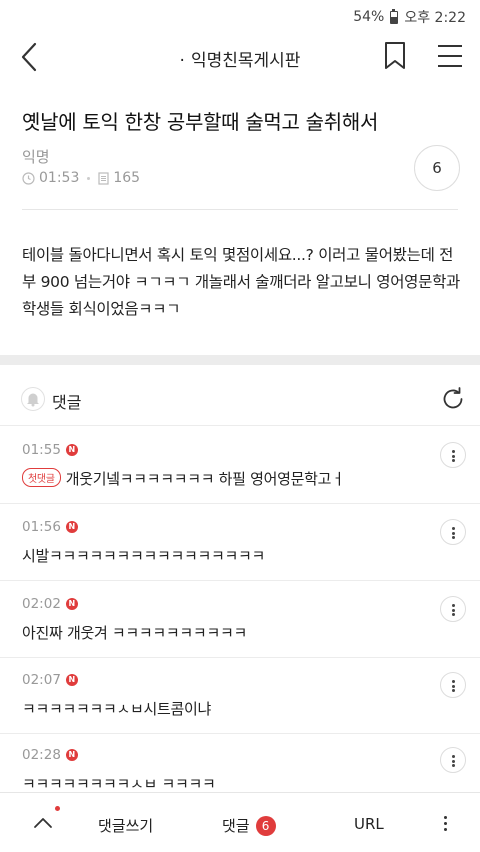 This screenshot has height=852, width=480. Describe the element at coordinates (240, 620) in the screenshot. I see `comment-item: 02:02 N 아진짜 개웃겨 ㅋㅋㅋㅋㅋㅋㅋㅋㅋㅋ` at that location.